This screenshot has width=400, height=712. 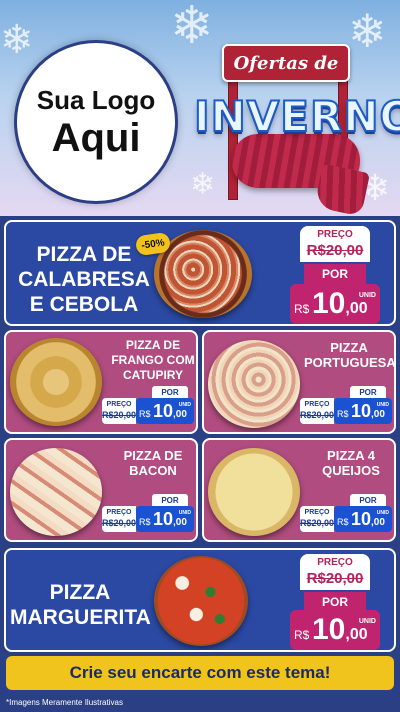 I want to click on offer-name: PIZZA PORTUGUESA, so click(x=350, y=355).